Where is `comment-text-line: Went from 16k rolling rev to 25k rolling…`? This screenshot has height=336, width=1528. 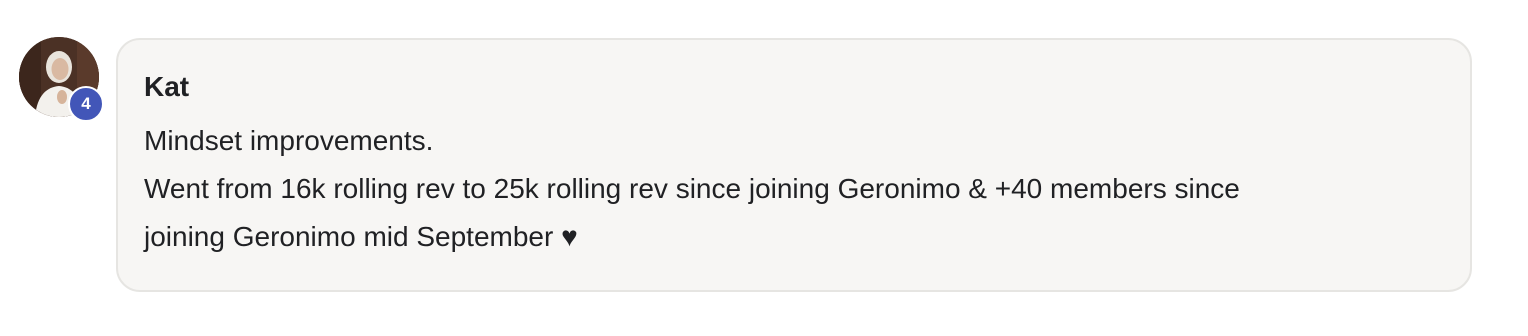
comment-text-line: Went from 16k rolling rev to 25k rolling… is located at coordinates (692, 188).